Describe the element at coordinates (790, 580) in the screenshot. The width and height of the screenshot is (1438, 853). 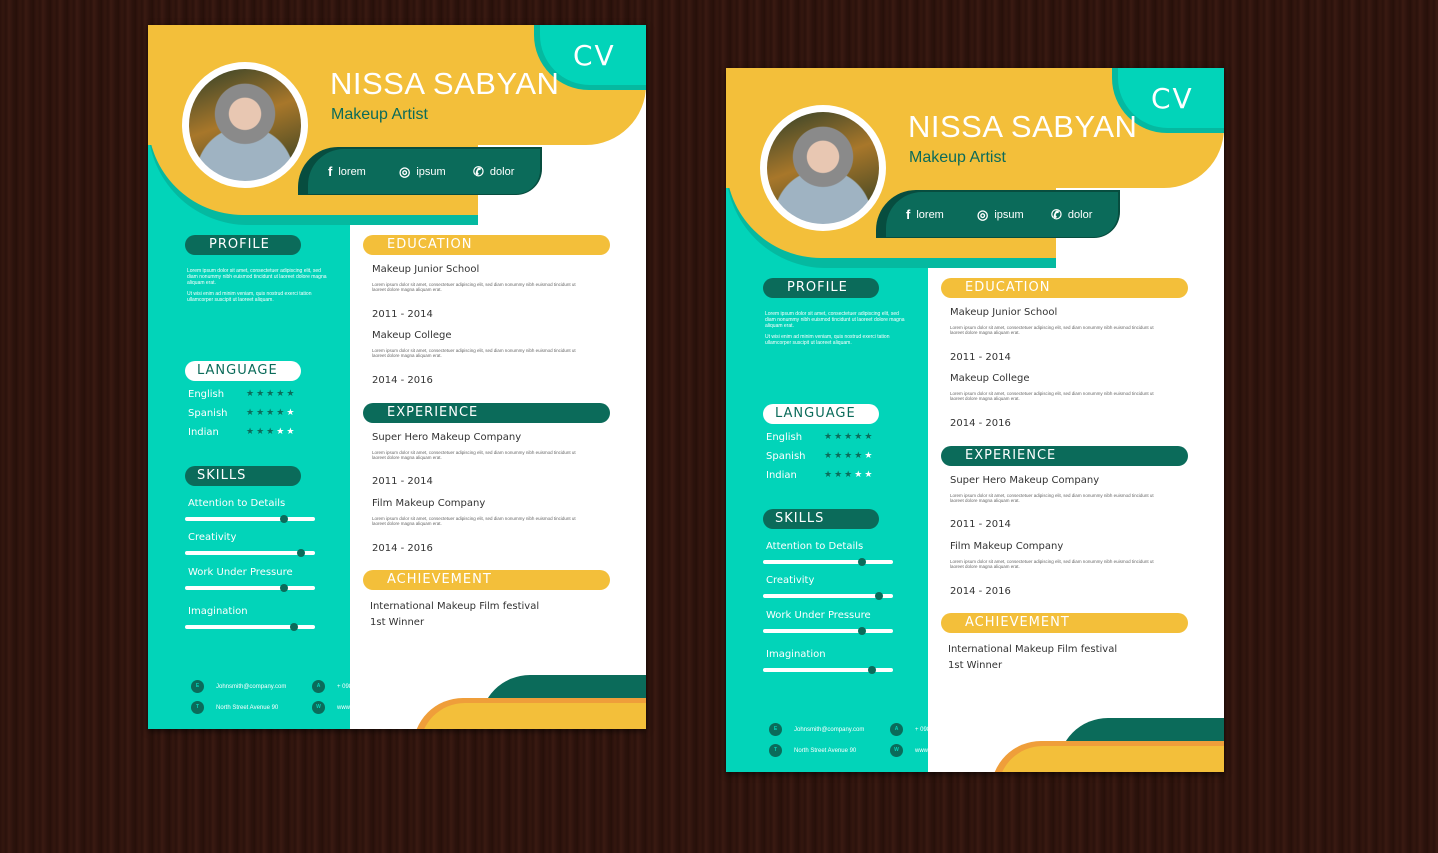
I see `skill-label: Creativity` at that location.